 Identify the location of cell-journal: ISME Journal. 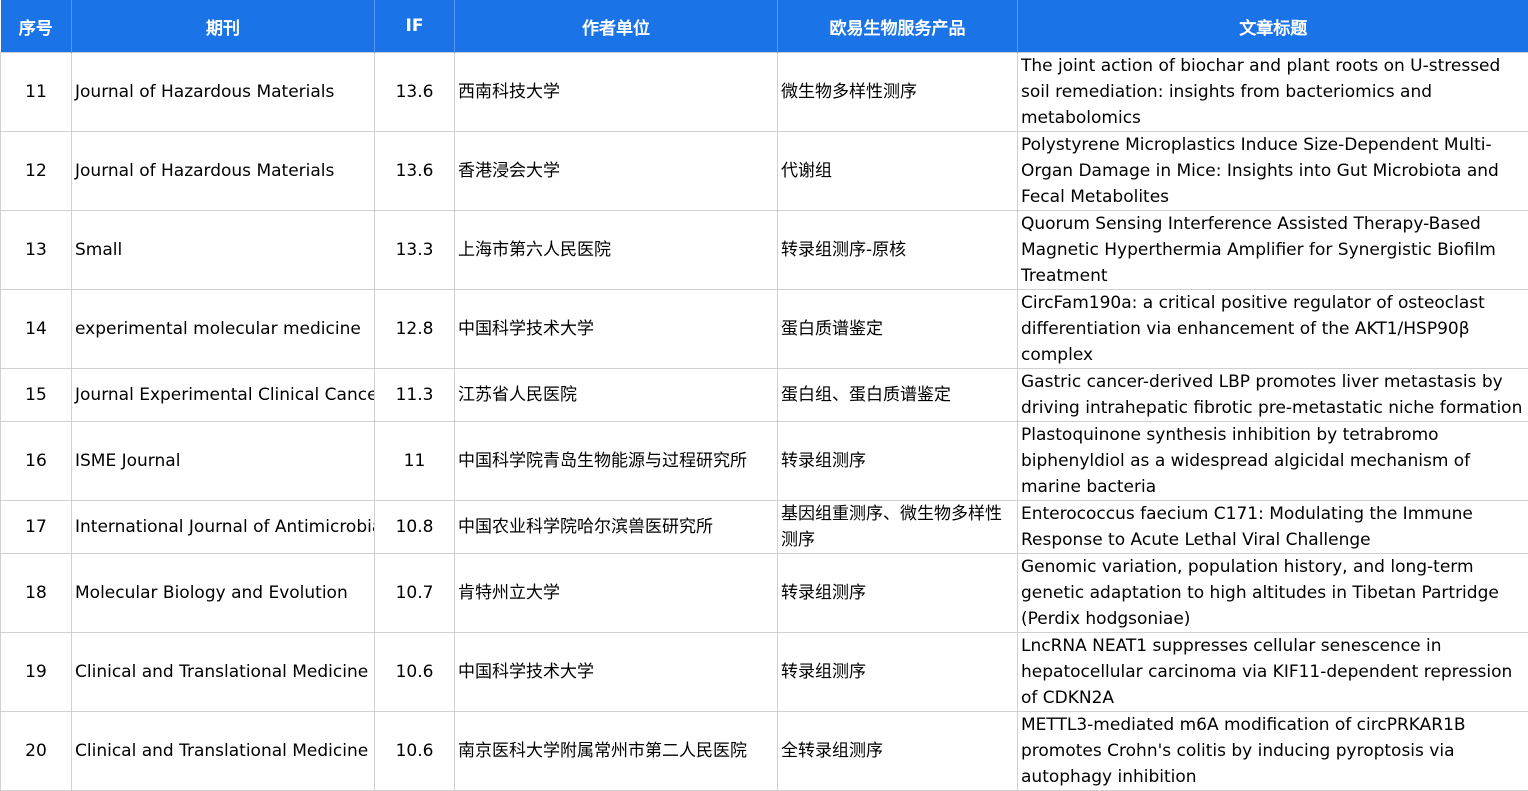
(223, 461).